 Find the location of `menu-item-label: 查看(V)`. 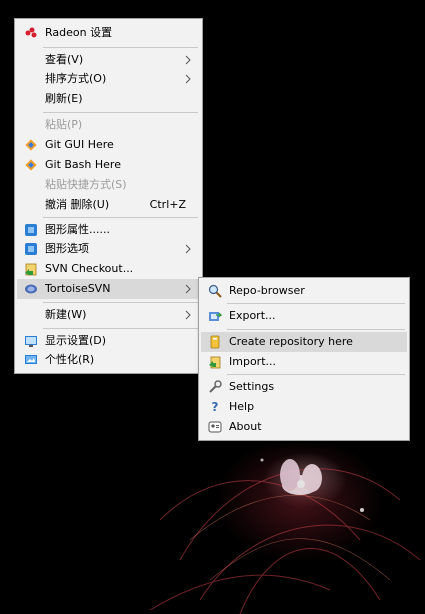

menu-item-label: 查看(V) is located at coordinates (64, 59).